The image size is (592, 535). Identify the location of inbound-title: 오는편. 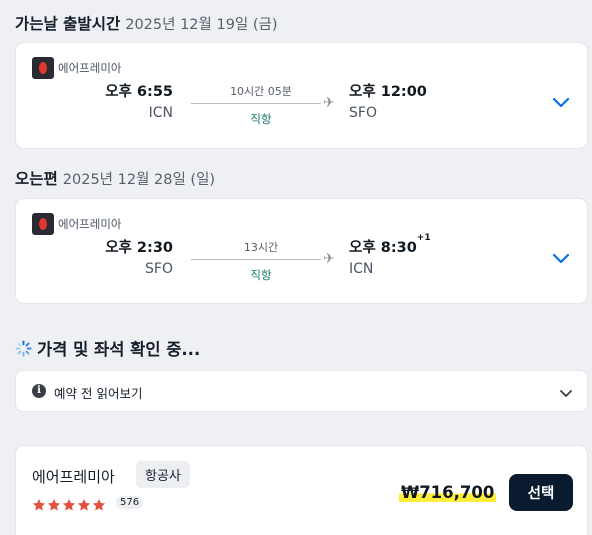
(36, 179).